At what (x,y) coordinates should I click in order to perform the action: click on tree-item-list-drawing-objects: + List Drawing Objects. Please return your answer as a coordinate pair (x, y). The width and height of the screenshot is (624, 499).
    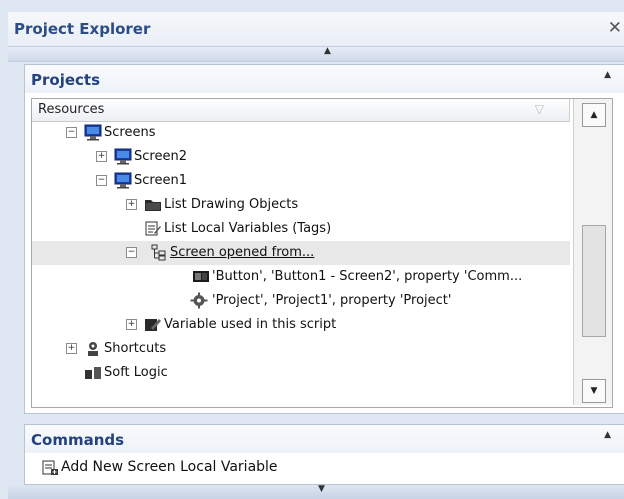
    Looking at the image, I should click on (301, 205).